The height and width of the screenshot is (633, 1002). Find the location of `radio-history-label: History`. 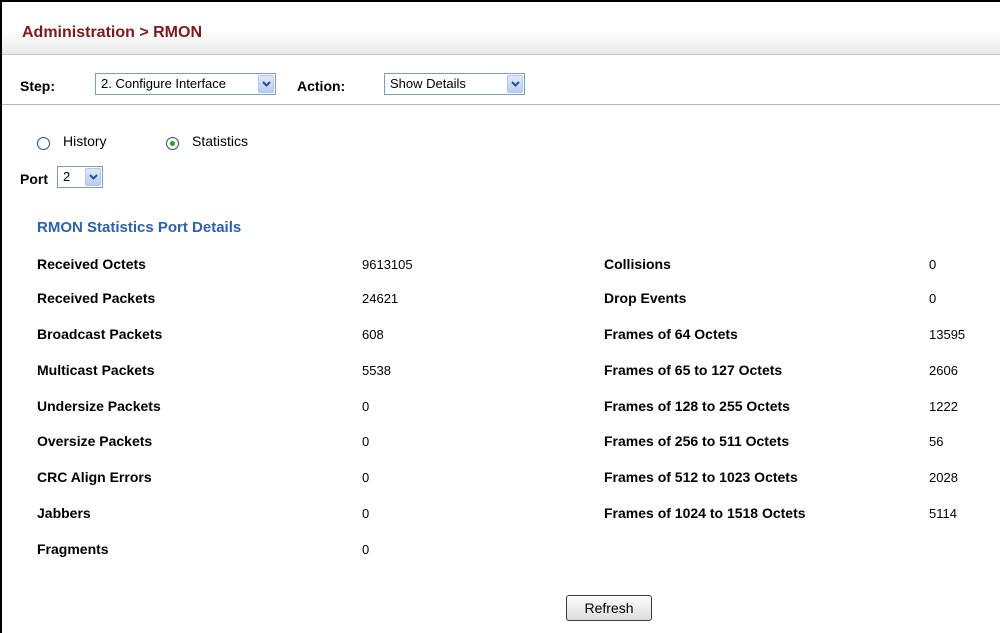

radio-history-label: History is located at coordinates (85, 141).